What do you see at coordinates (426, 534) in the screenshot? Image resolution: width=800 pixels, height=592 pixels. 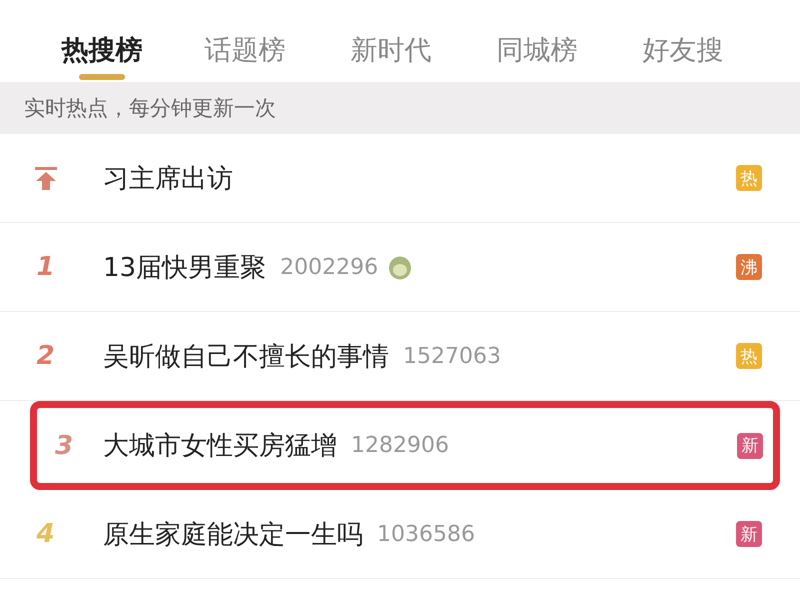 I see `search-count: 1036586` at bounding box center [426, 534].